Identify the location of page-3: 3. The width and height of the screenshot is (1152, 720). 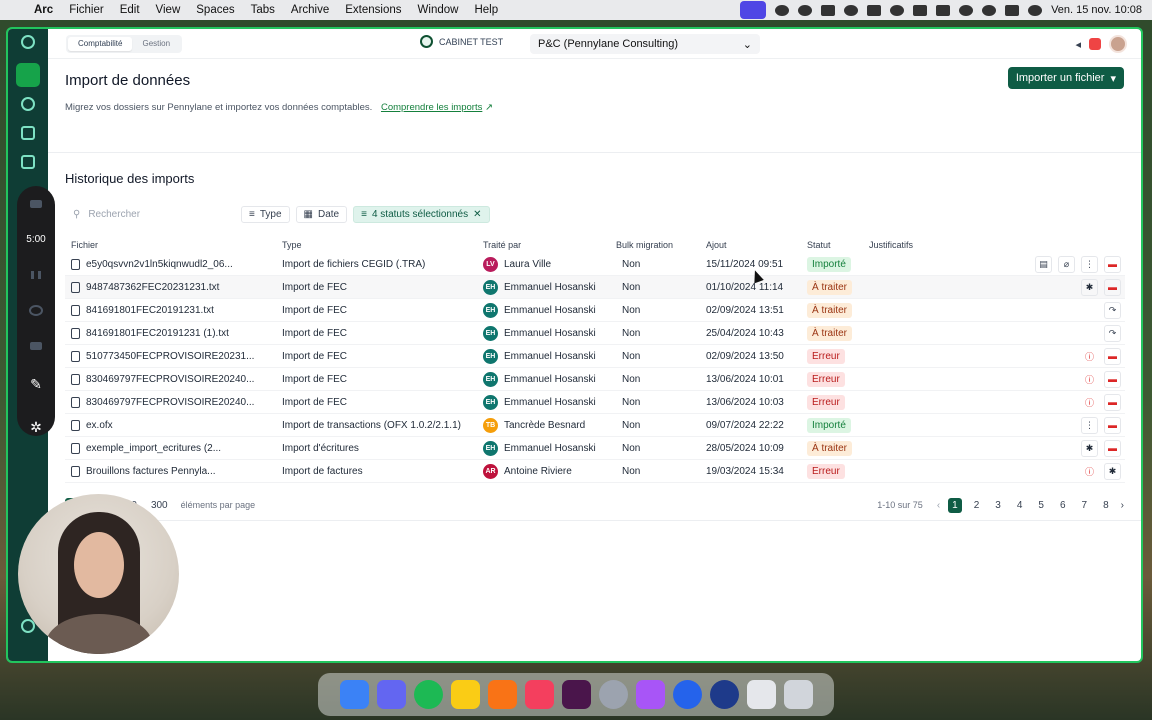
(998, 505).